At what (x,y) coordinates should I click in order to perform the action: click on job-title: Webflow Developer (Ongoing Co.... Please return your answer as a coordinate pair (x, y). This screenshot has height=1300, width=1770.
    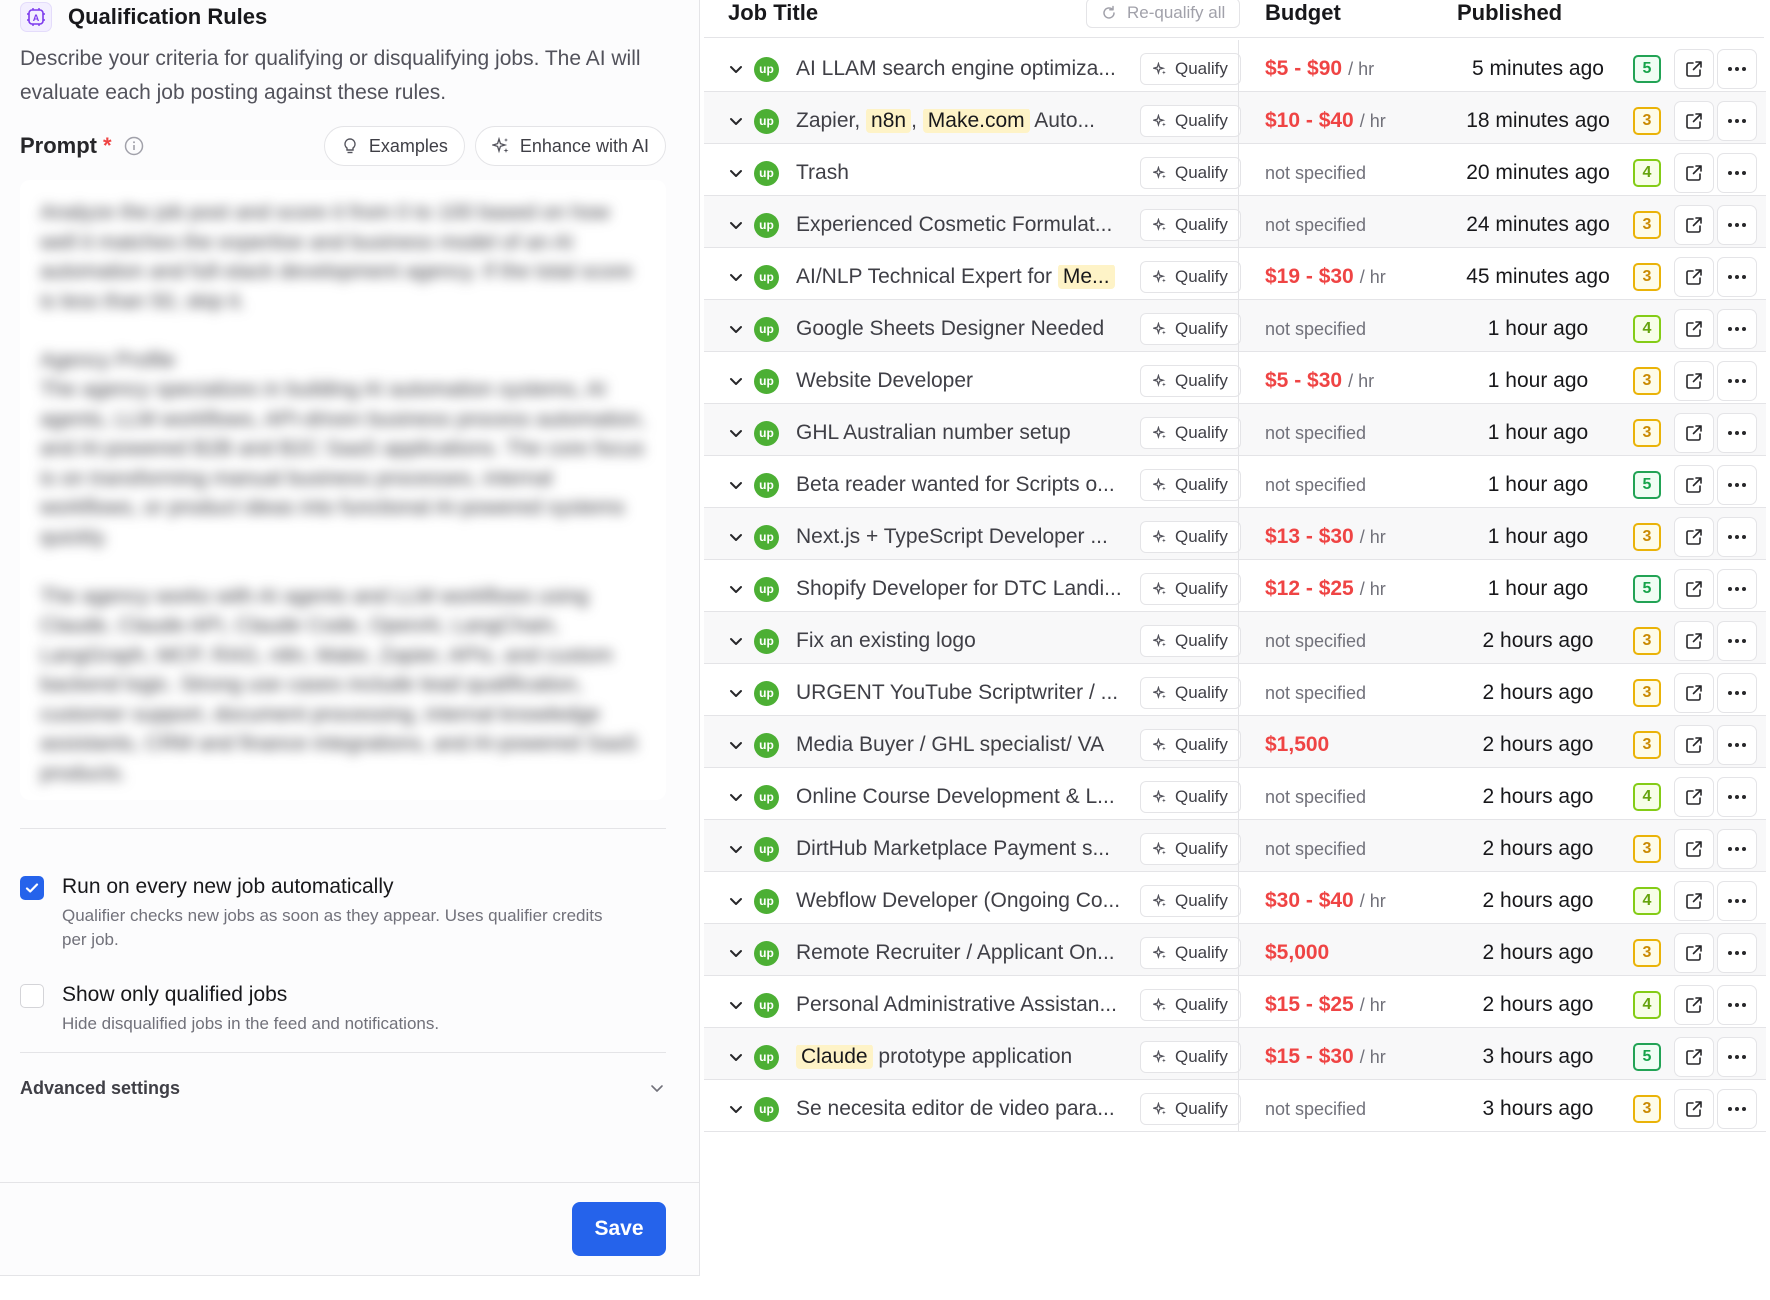
    Looking at the image, I should click on (961, 901).